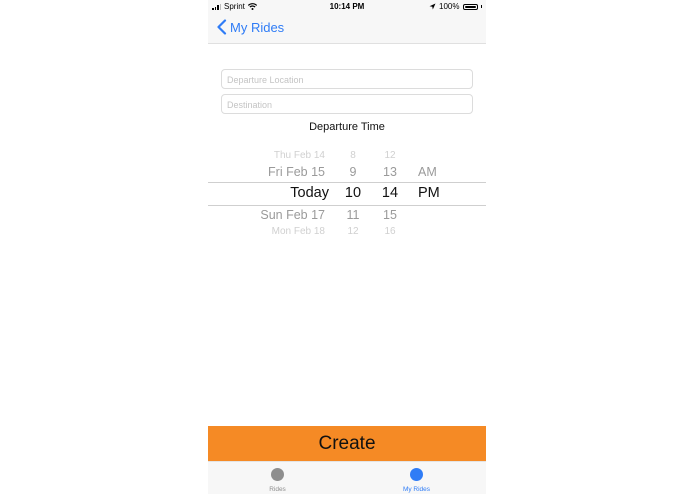 The image size is (695, 494). Describe the element at coordinates (353, 193) in the screenshot. I see `picker-hour-selected: 10` at that location.